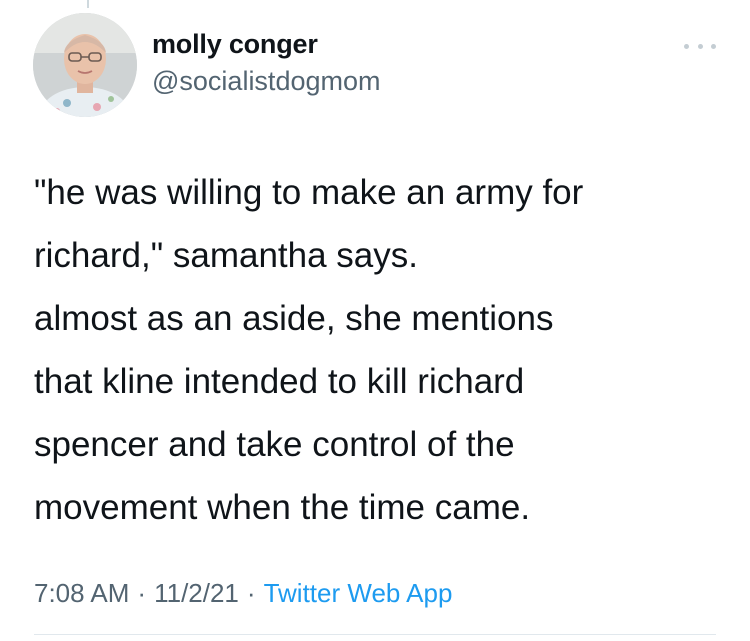 This screenshot has width=750, height=641. I want to click on more-horizontal-icon, so click(686, 46).